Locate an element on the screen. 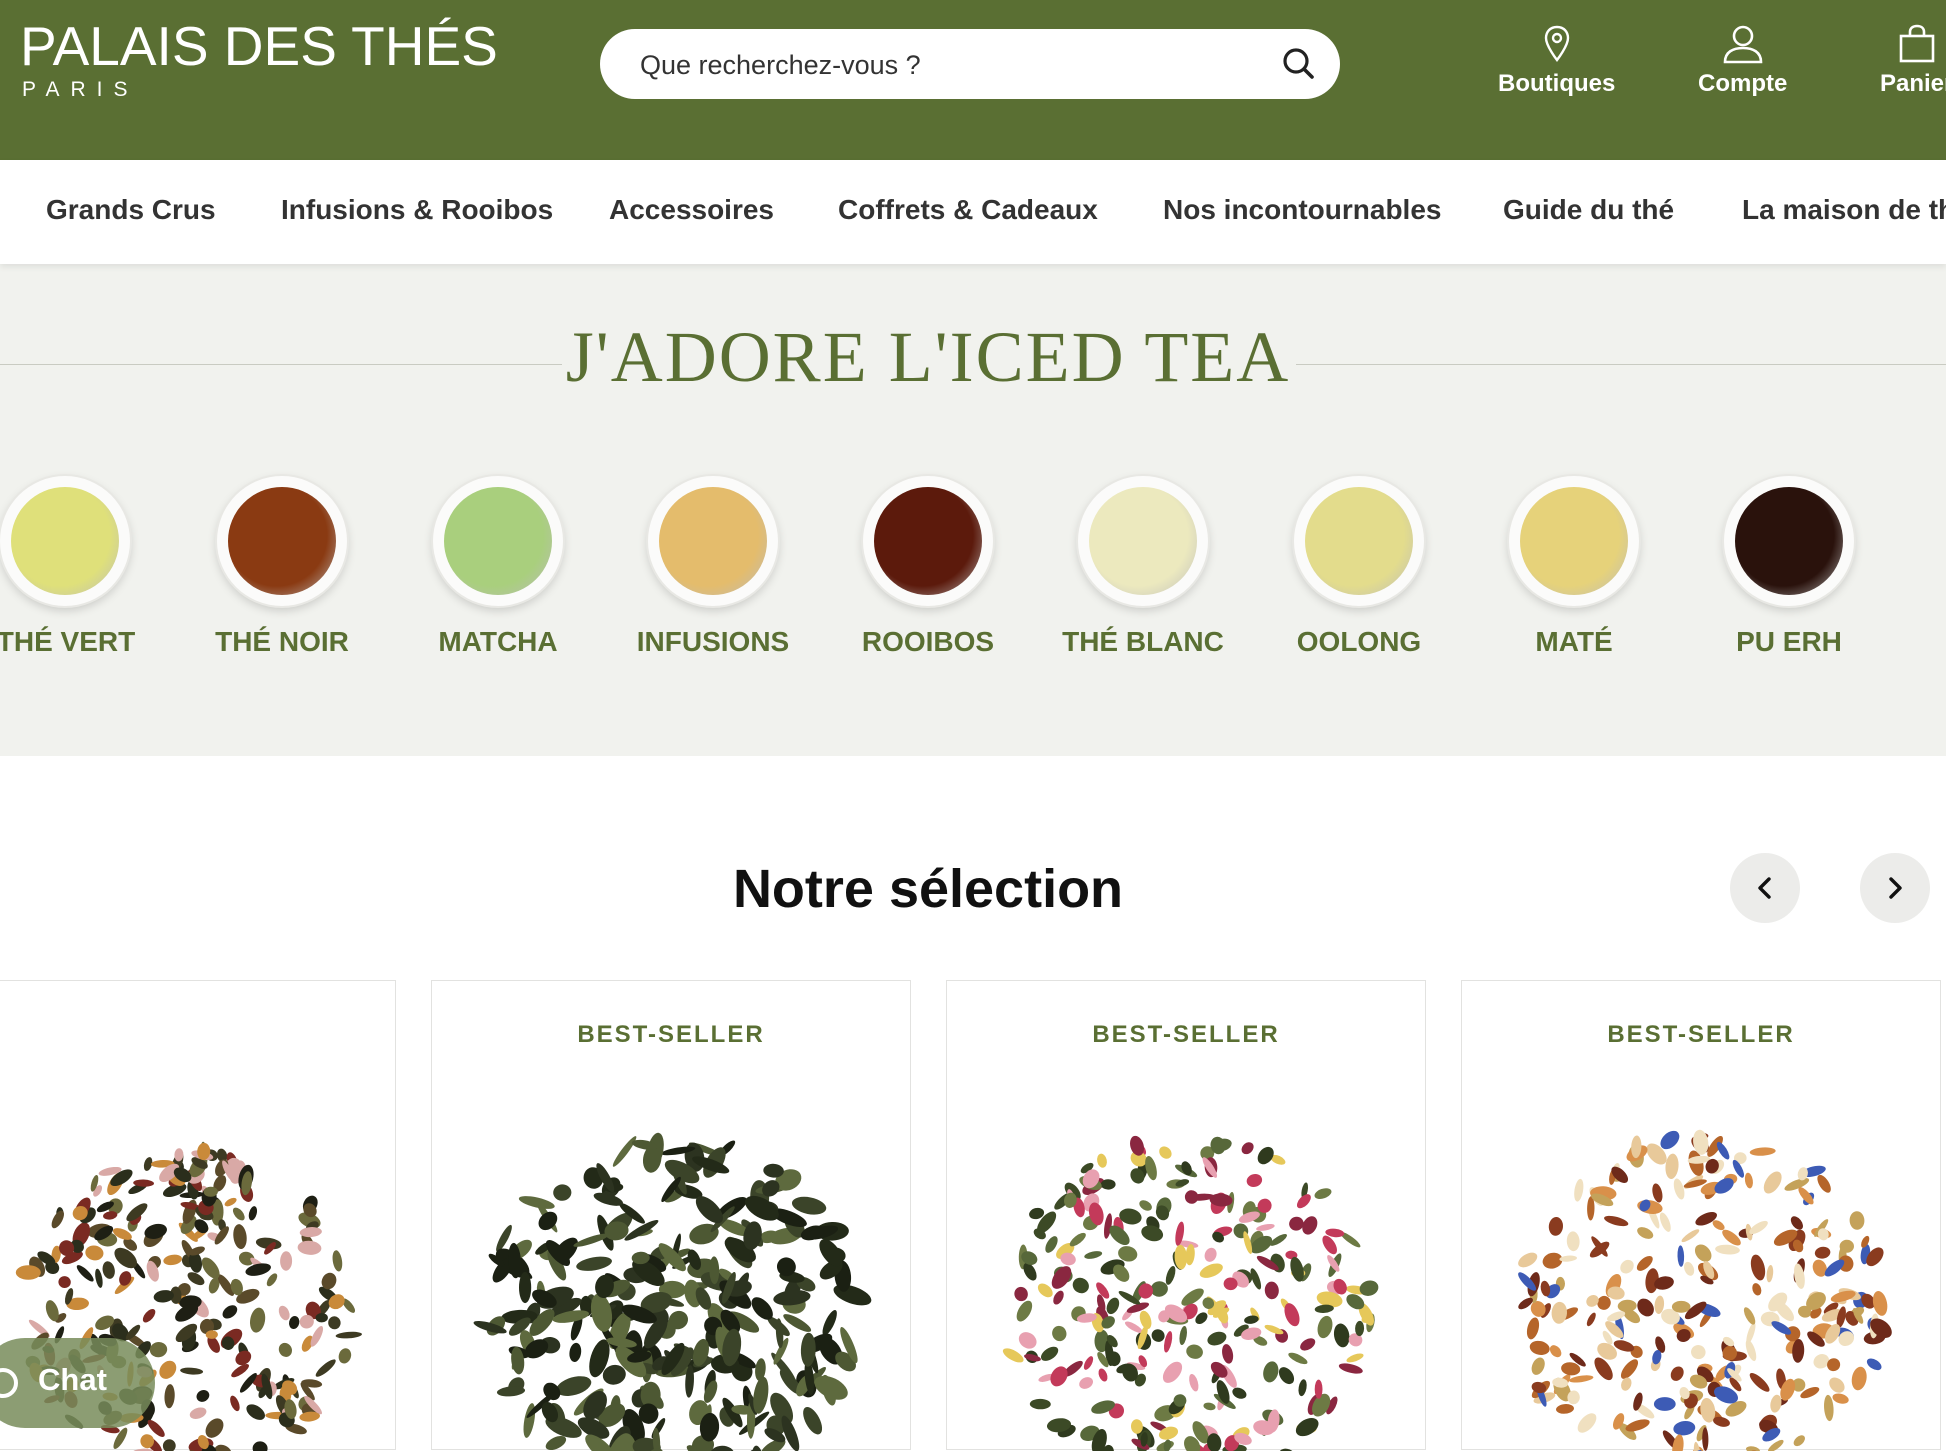 This screenshot has height=1451, width=1946. chevron-left-icon is located at coordinates (1765, 888).